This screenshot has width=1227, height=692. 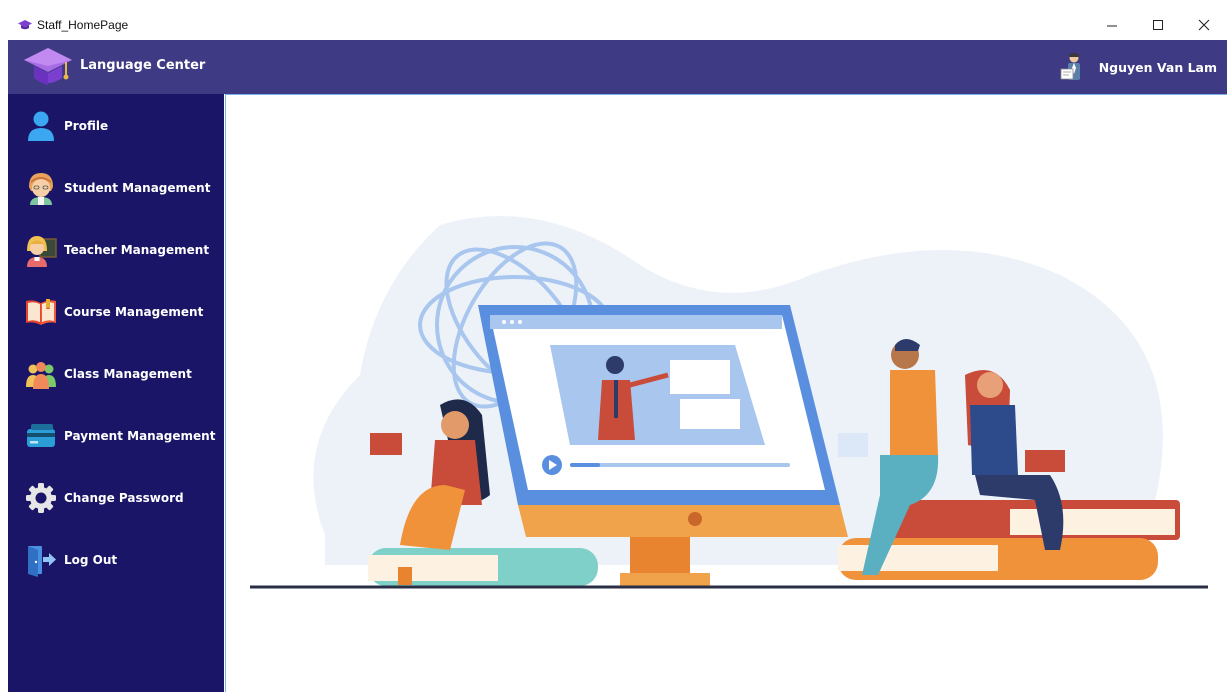 What do you see at coordinates (137, 250) in the screenshot?
I see `sidebar-item-label: Teacher Management` at bounding box center [137, 250].